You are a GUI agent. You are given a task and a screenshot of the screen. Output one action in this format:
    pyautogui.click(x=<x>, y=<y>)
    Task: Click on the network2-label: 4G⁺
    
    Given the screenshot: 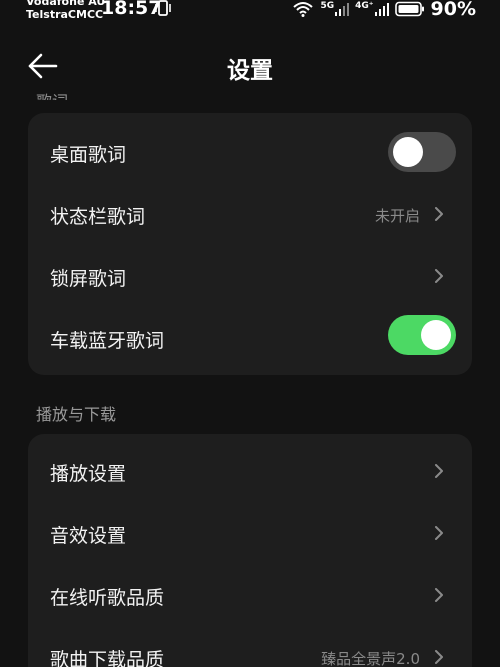 What is the action you would take?
    pyautogui.click(x=364, y=6)
    